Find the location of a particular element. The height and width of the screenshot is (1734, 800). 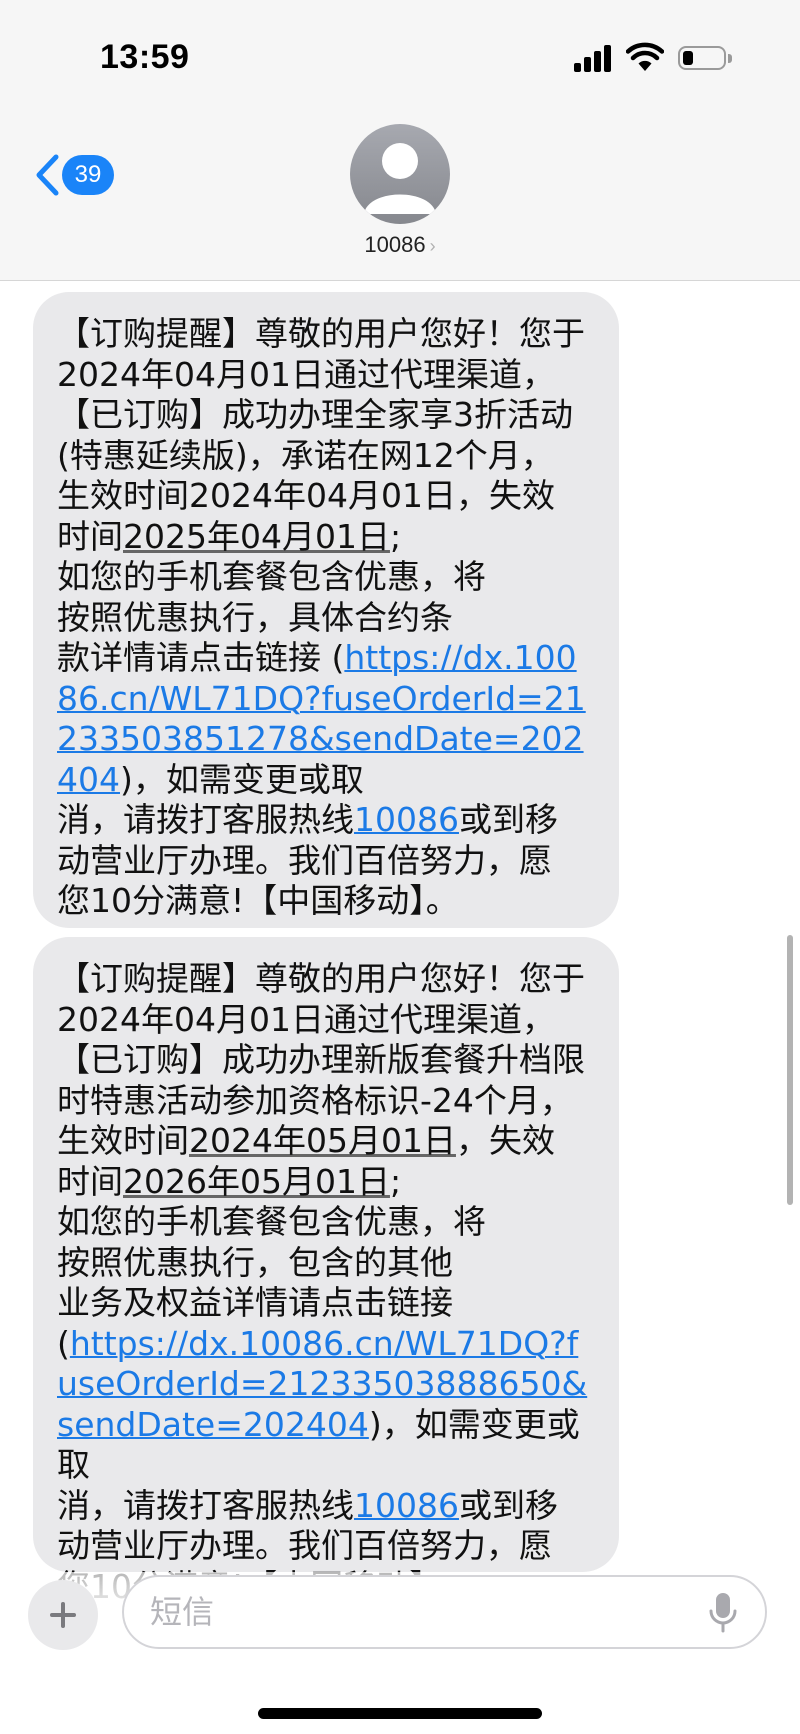

date-link: 2026年05月01日 is located at coordinates (256, 1181).